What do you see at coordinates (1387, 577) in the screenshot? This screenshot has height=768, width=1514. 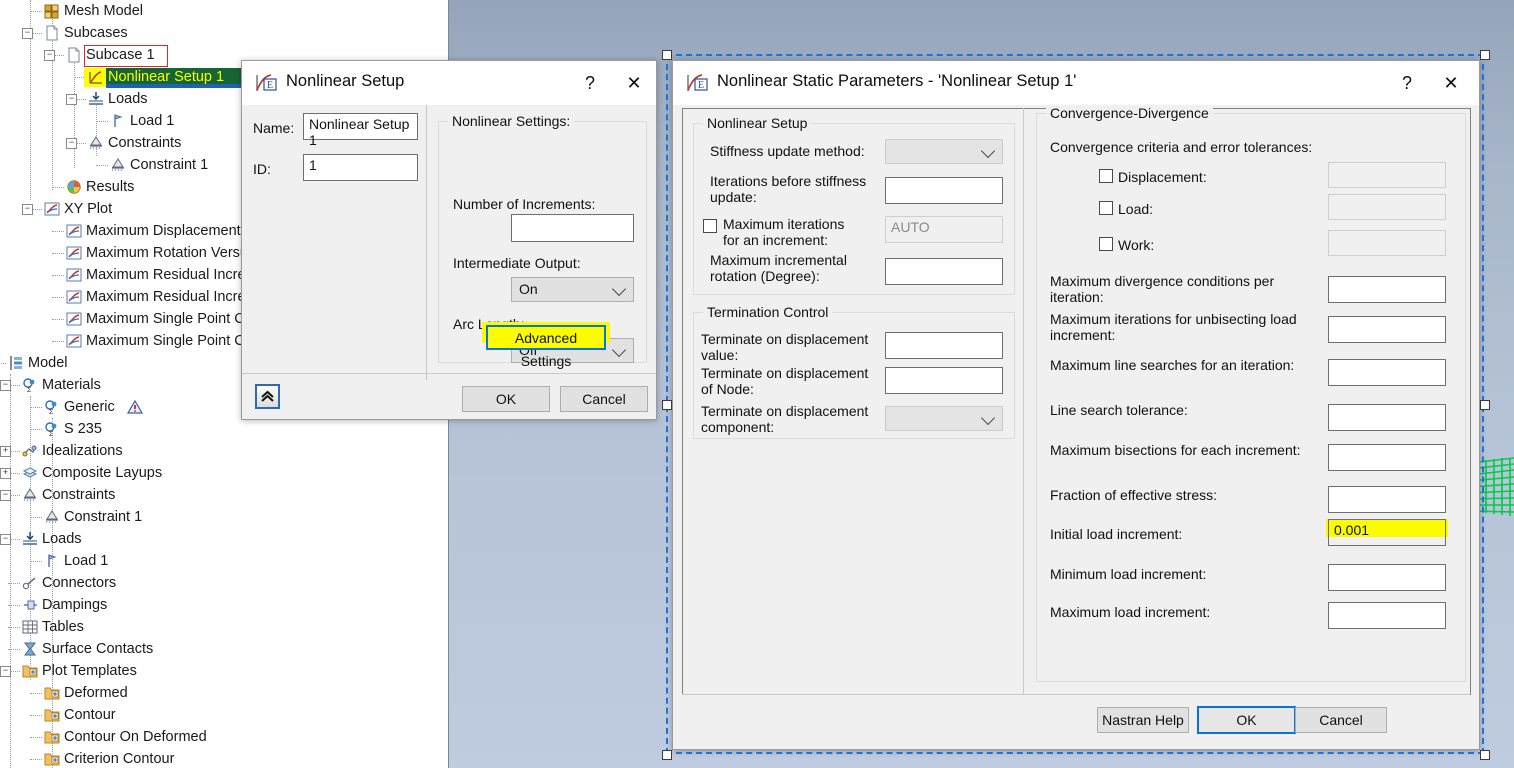 I see `minimum-load-increment-input` at bounding box center [1387, 577].